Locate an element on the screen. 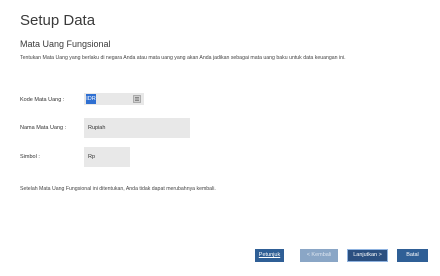 The image size is (440, 276). currency-name-field: Rupiah is located at coordinates (137, 128).